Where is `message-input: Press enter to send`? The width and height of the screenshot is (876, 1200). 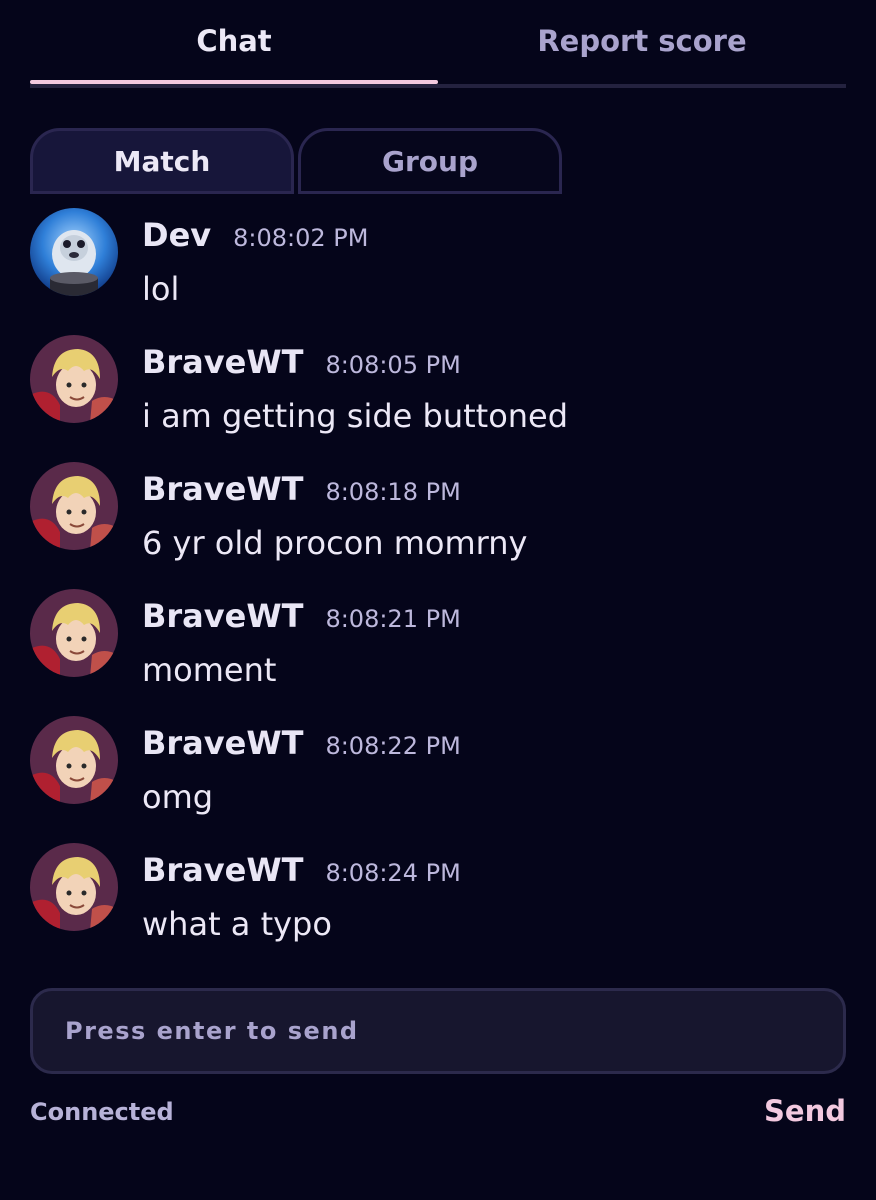
message-input: Press enter to send is located at coordinates (438, 1031).